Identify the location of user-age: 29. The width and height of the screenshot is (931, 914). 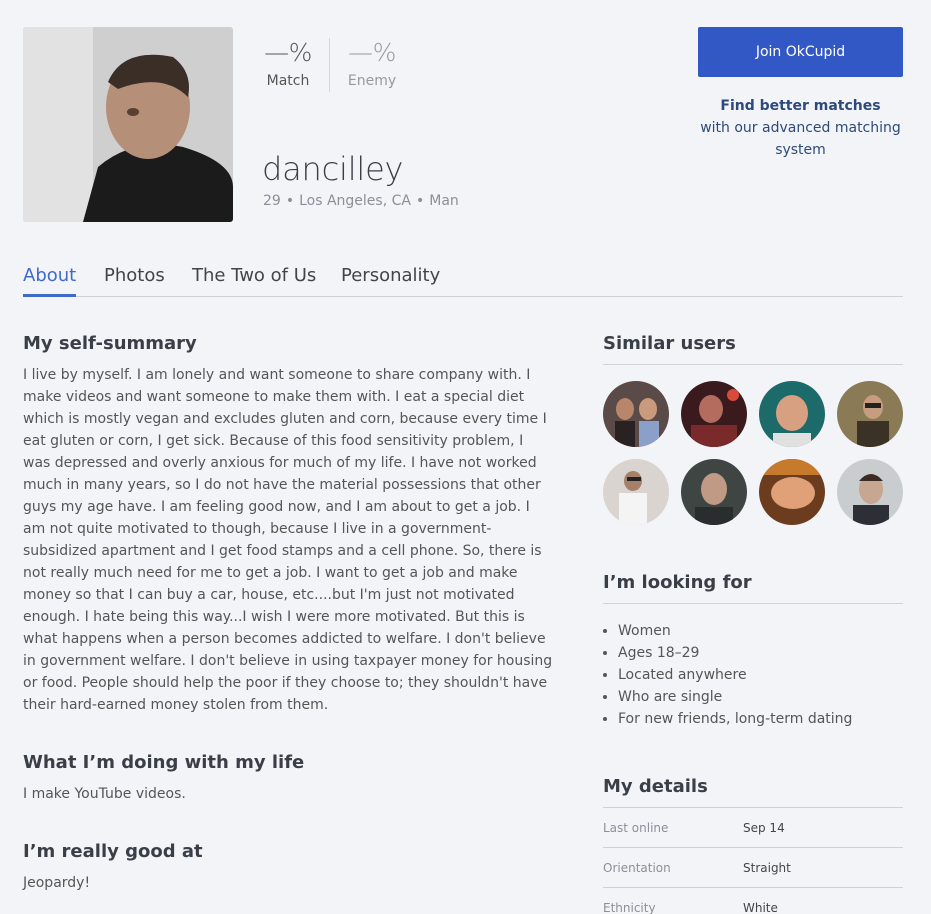
(272, 201).